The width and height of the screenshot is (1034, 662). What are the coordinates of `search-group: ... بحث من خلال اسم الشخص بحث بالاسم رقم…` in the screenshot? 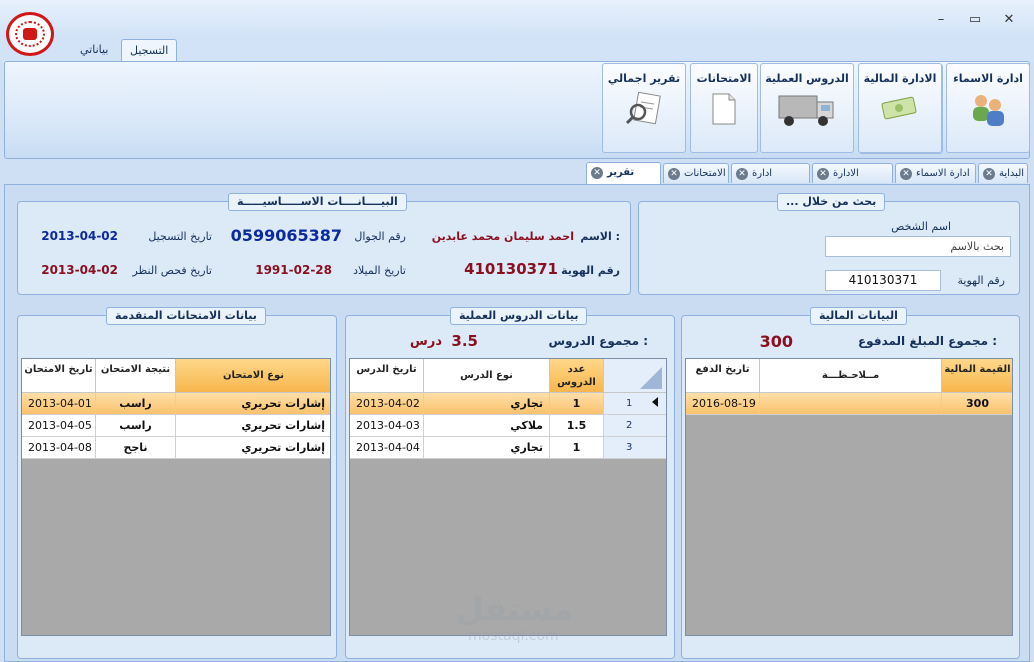 It's located at (829, 244).